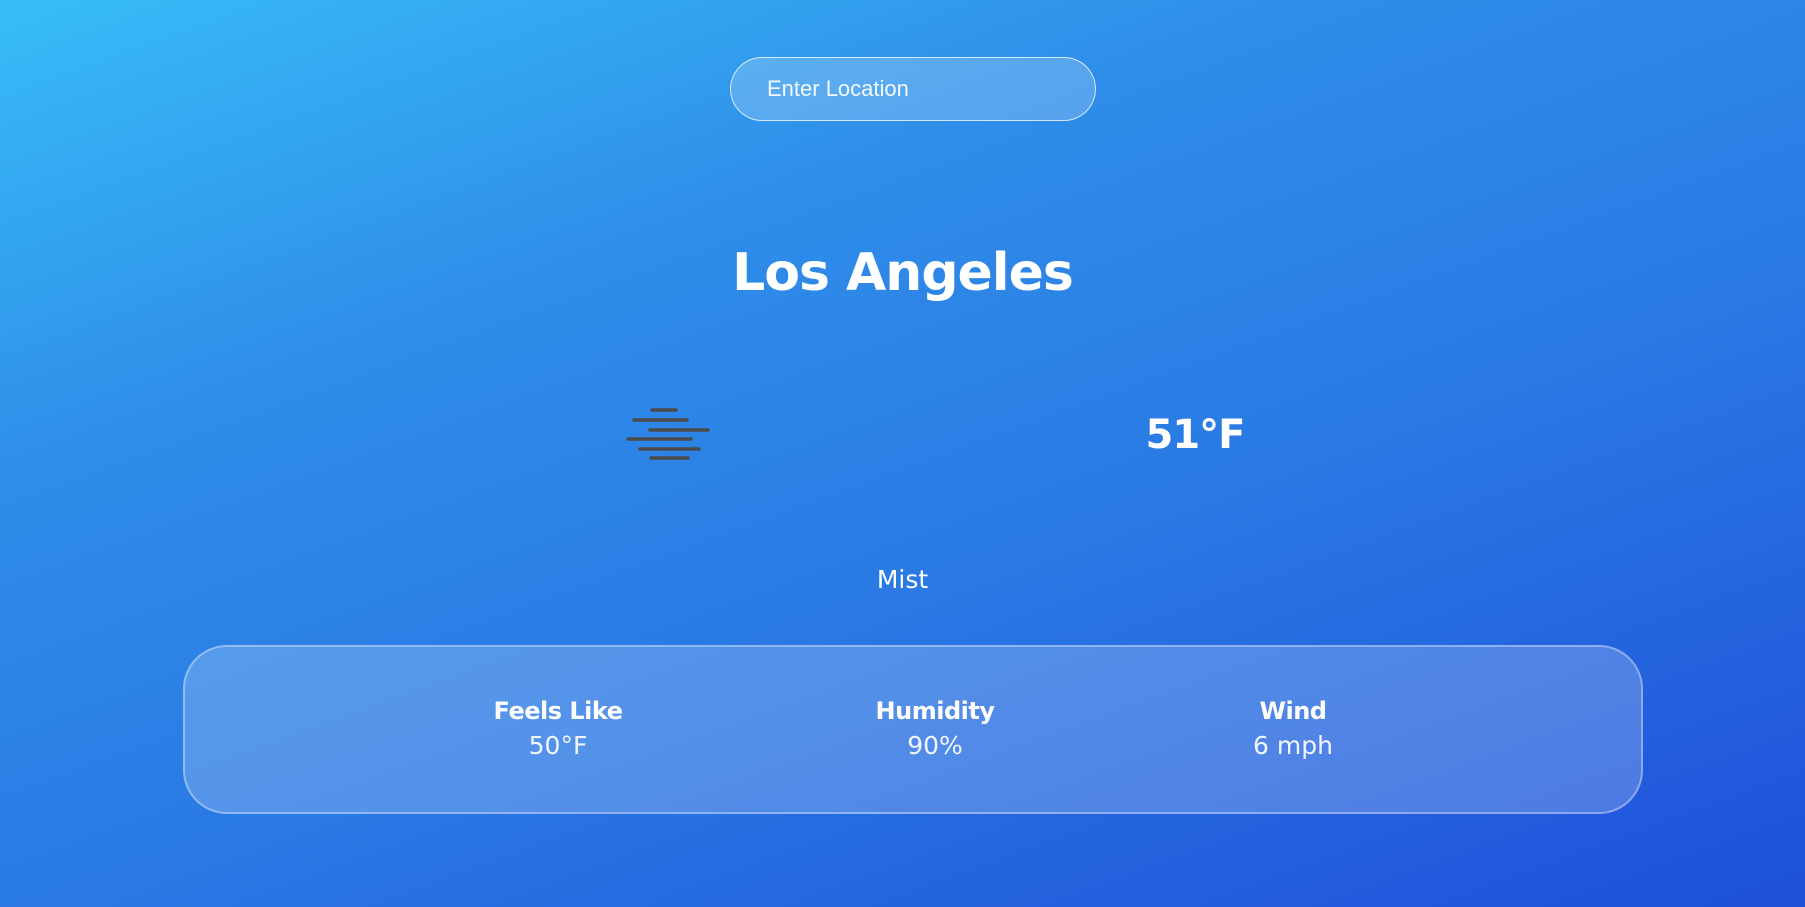  I want to click on wind-stat: Wind 6 mph, so click(1293, 728).